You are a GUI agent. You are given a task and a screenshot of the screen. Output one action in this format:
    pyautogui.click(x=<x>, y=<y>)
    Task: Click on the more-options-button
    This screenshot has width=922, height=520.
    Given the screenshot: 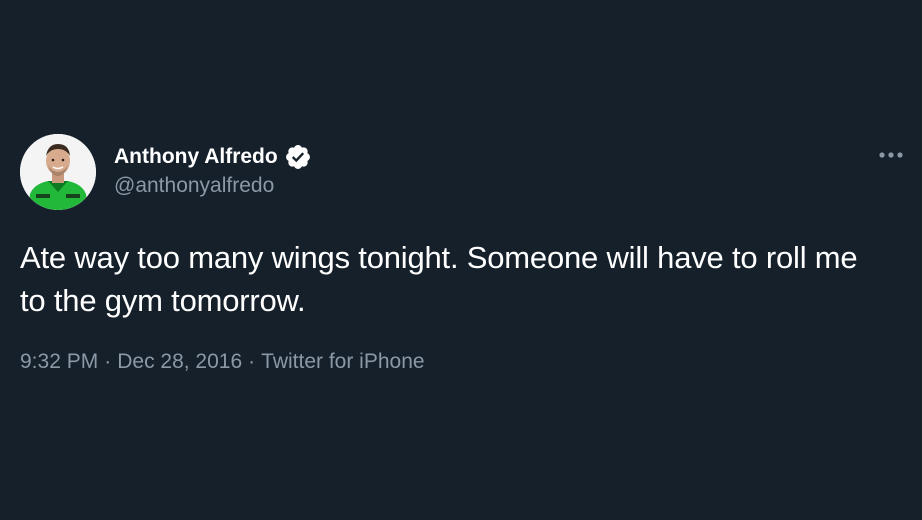 What is the action you would take?
    pyautogui.click(x=891, y=155)
    